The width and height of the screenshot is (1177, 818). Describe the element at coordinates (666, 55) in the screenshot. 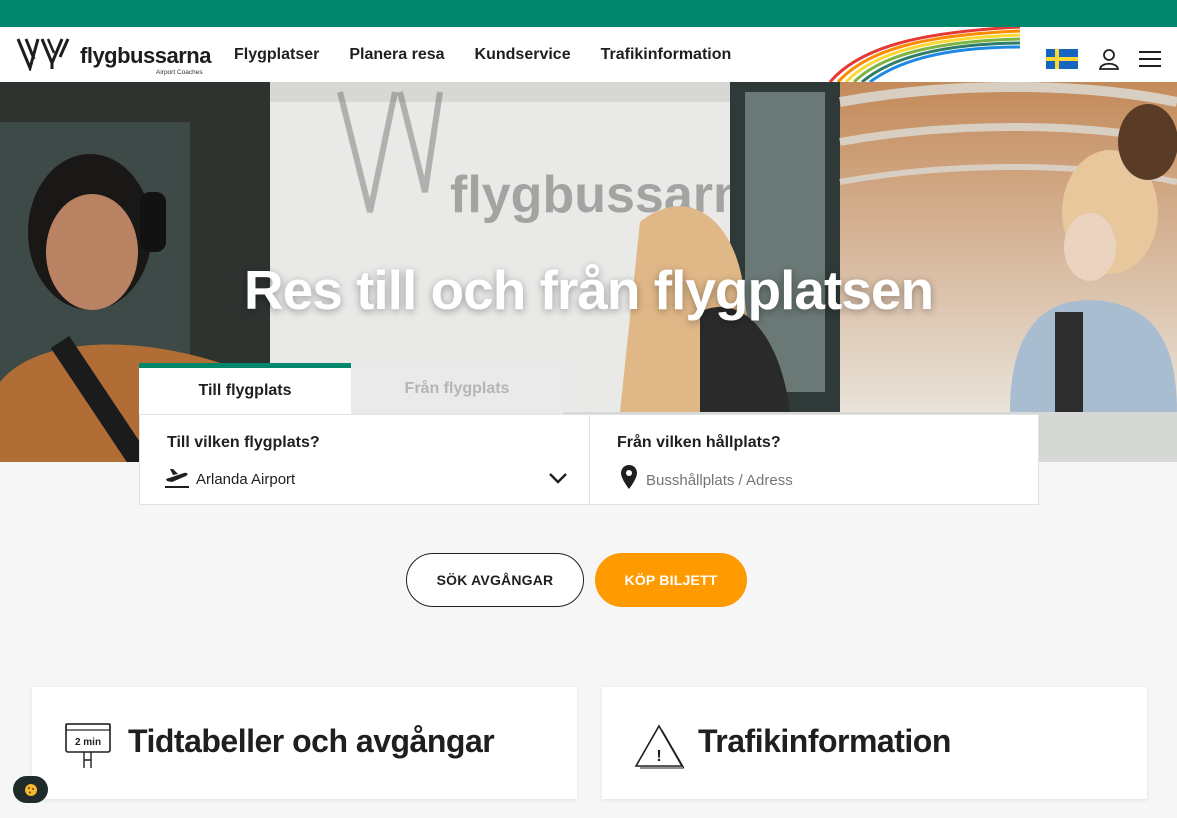

I see `nav-item-trafikinformation: Trafikinformation` at that location.